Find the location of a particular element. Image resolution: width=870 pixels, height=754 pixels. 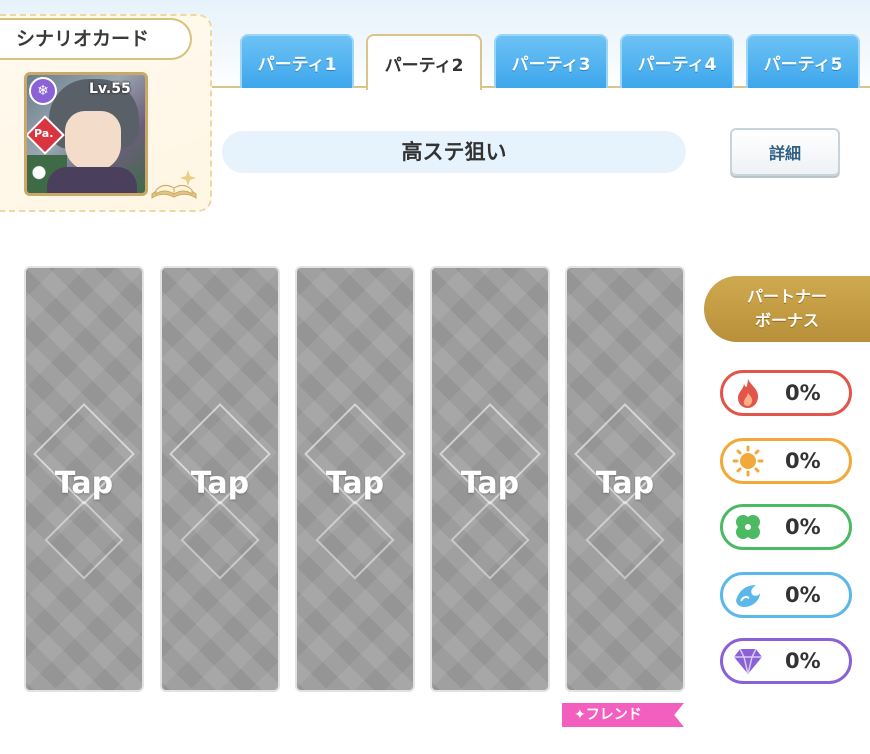

tab-party-3: パーティ3 is located at coordinates (551, 61).